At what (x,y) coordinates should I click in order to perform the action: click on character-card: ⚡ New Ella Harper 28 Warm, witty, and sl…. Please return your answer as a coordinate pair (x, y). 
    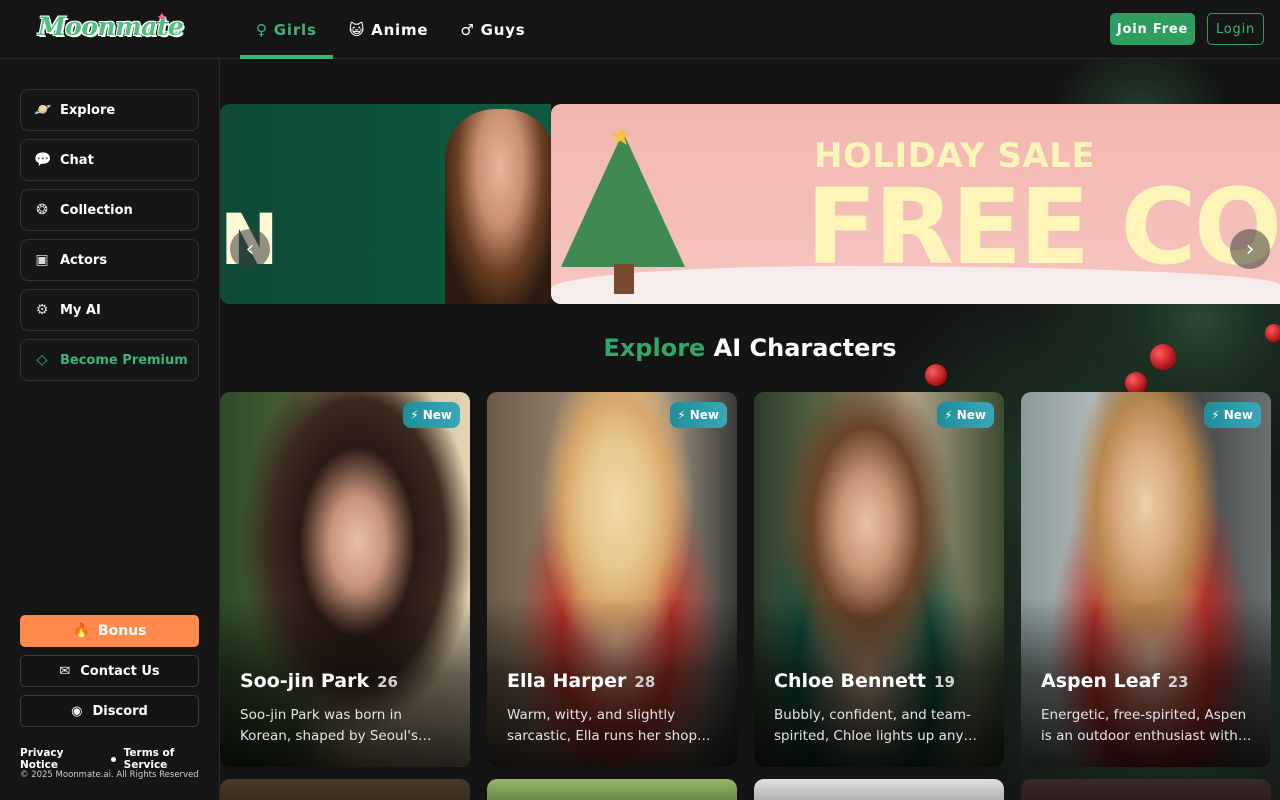
    Looking at the image, I should click on (612, 579).